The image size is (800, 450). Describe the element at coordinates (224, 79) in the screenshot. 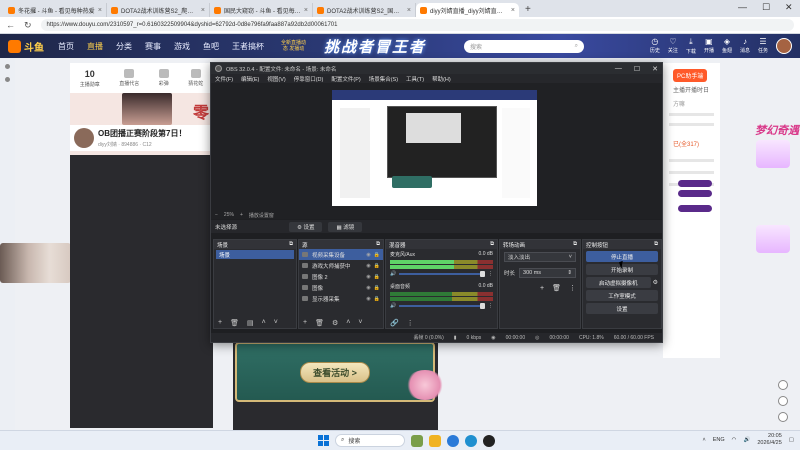

I see `menu-file: 文件(F)` at that location.